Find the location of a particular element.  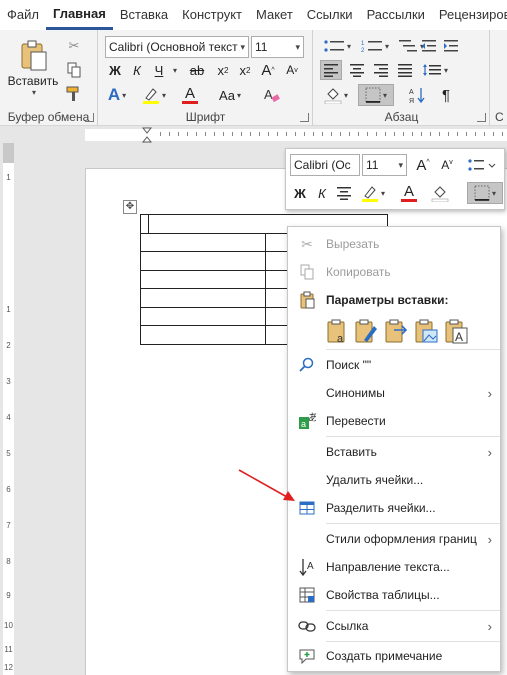

decrease-indent-button is located at coordinates (429, 46).